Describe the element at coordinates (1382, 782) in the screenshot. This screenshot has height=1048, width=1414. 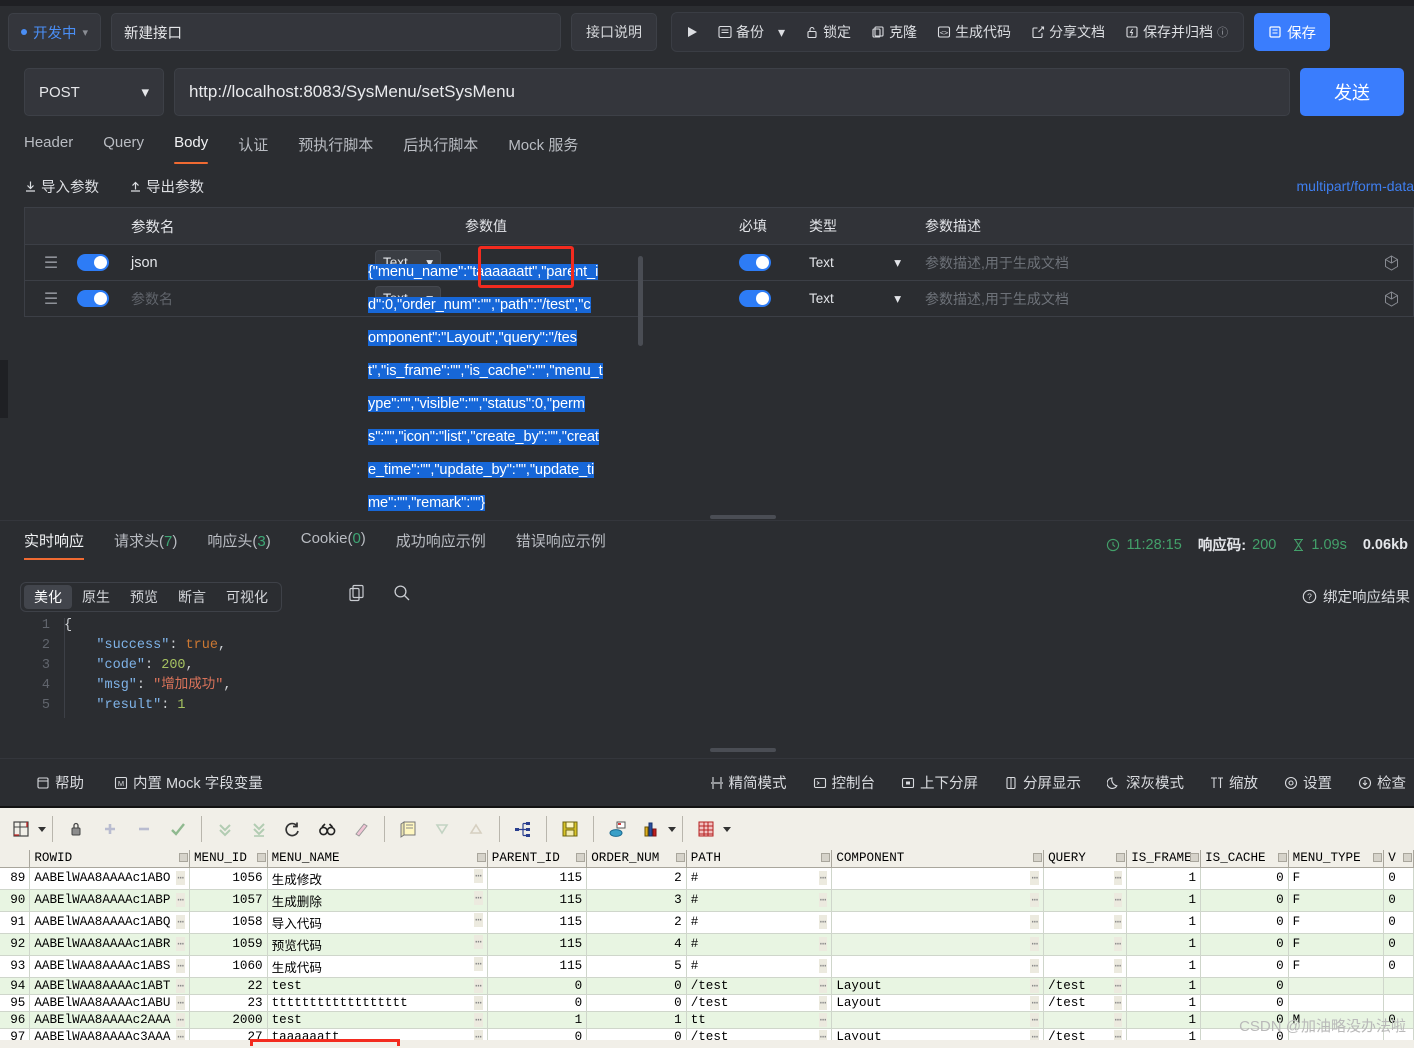
I see `inspect-button: 检查` at that location.